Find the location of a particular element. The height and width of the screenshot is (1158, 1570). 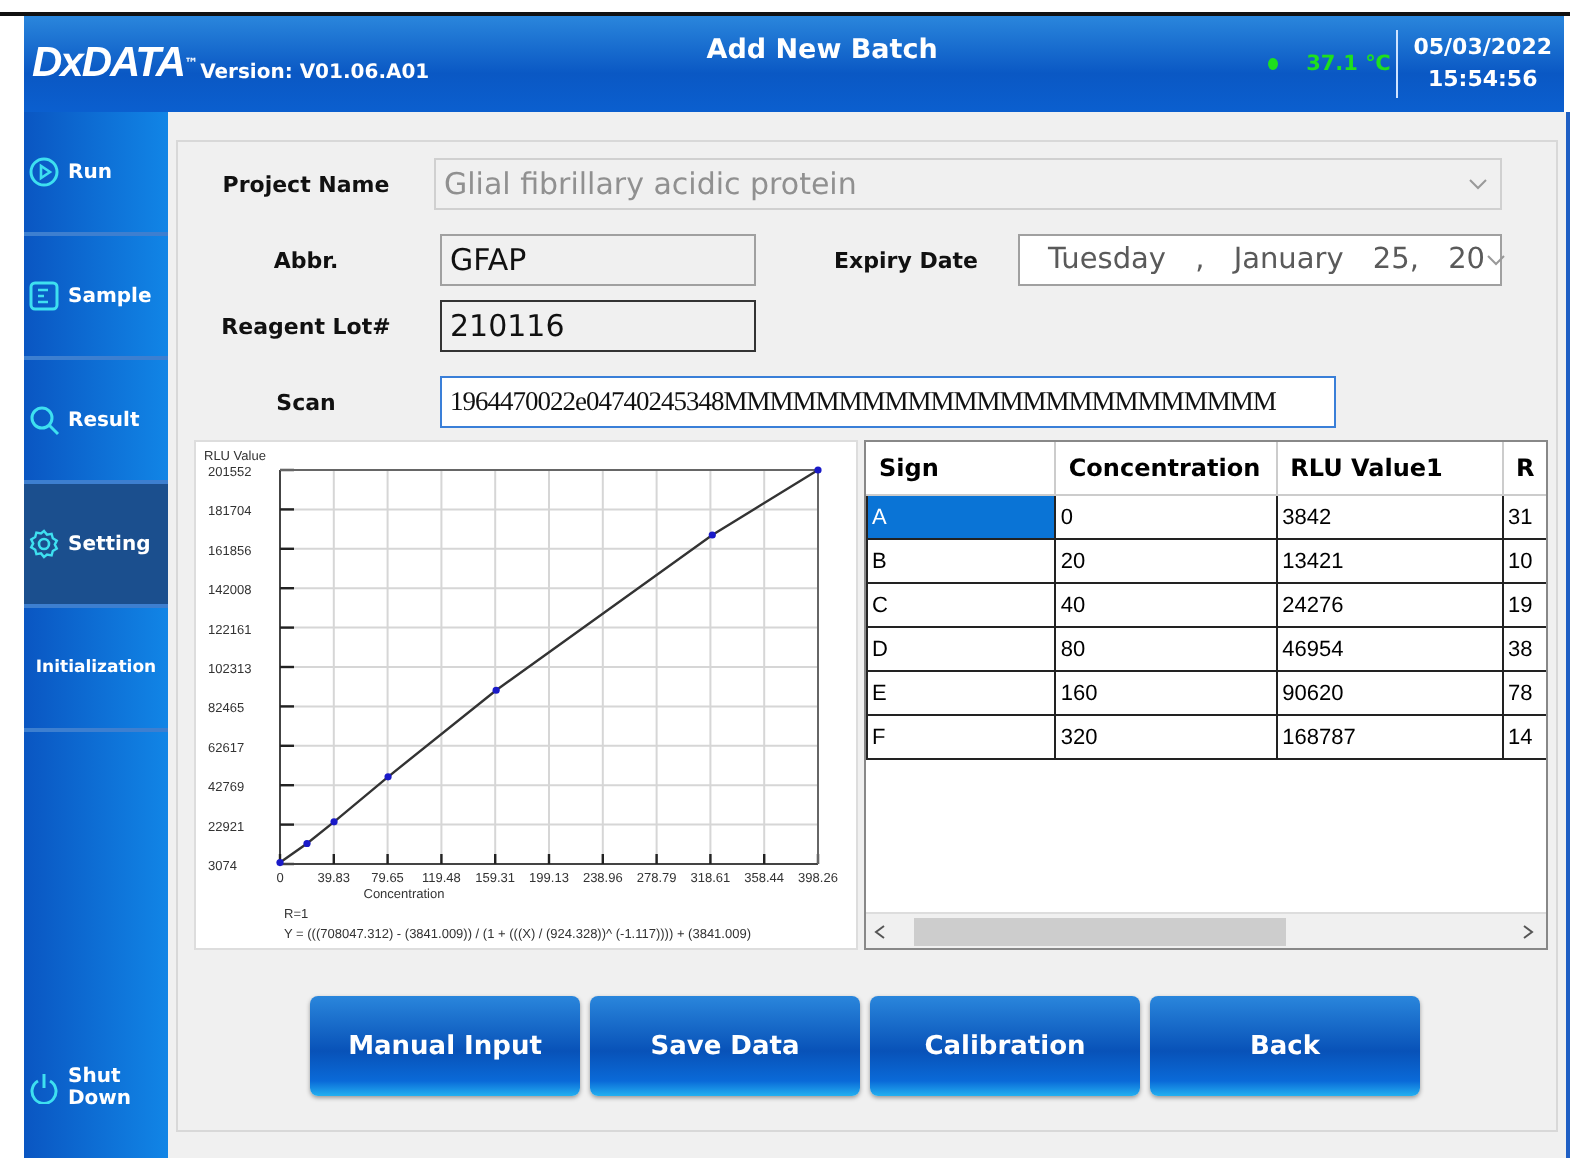

table-cell: 46954 is located at coordinates (1390, 649).